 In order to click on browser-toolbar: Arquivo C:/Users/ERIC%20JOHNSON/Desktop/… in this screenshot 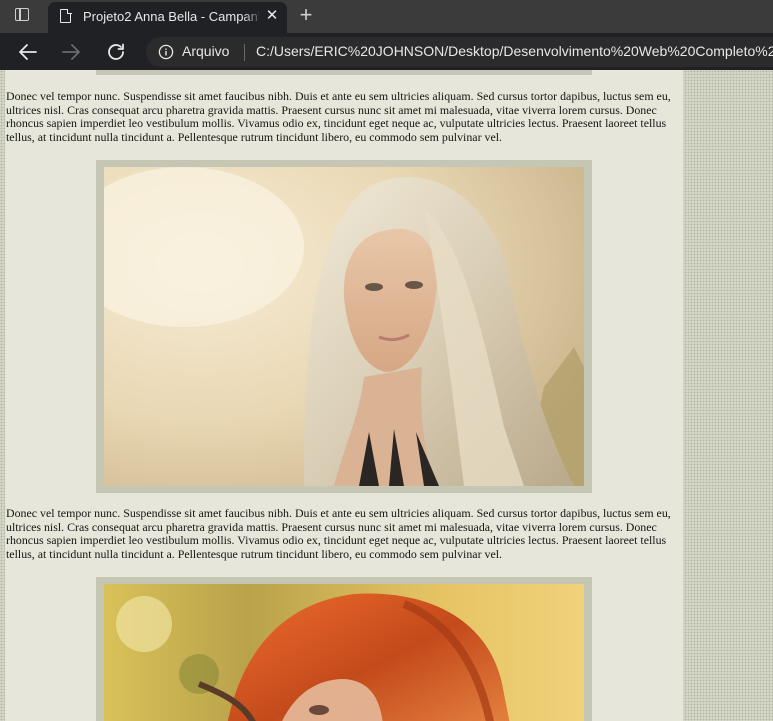, I will do `click(386, 51)`.